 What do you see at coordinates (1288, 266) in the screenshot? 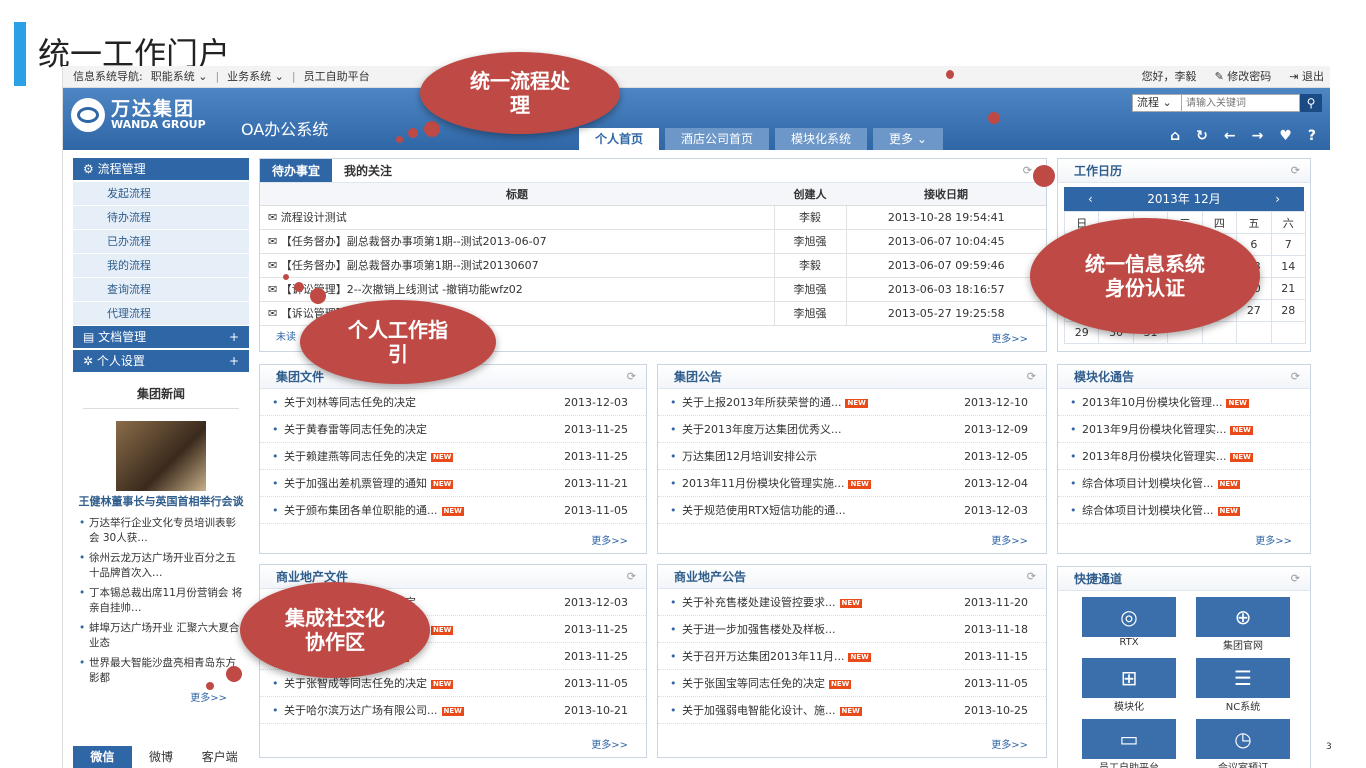
I see `calendar-day: 14` at bounding box center [1288, 266].